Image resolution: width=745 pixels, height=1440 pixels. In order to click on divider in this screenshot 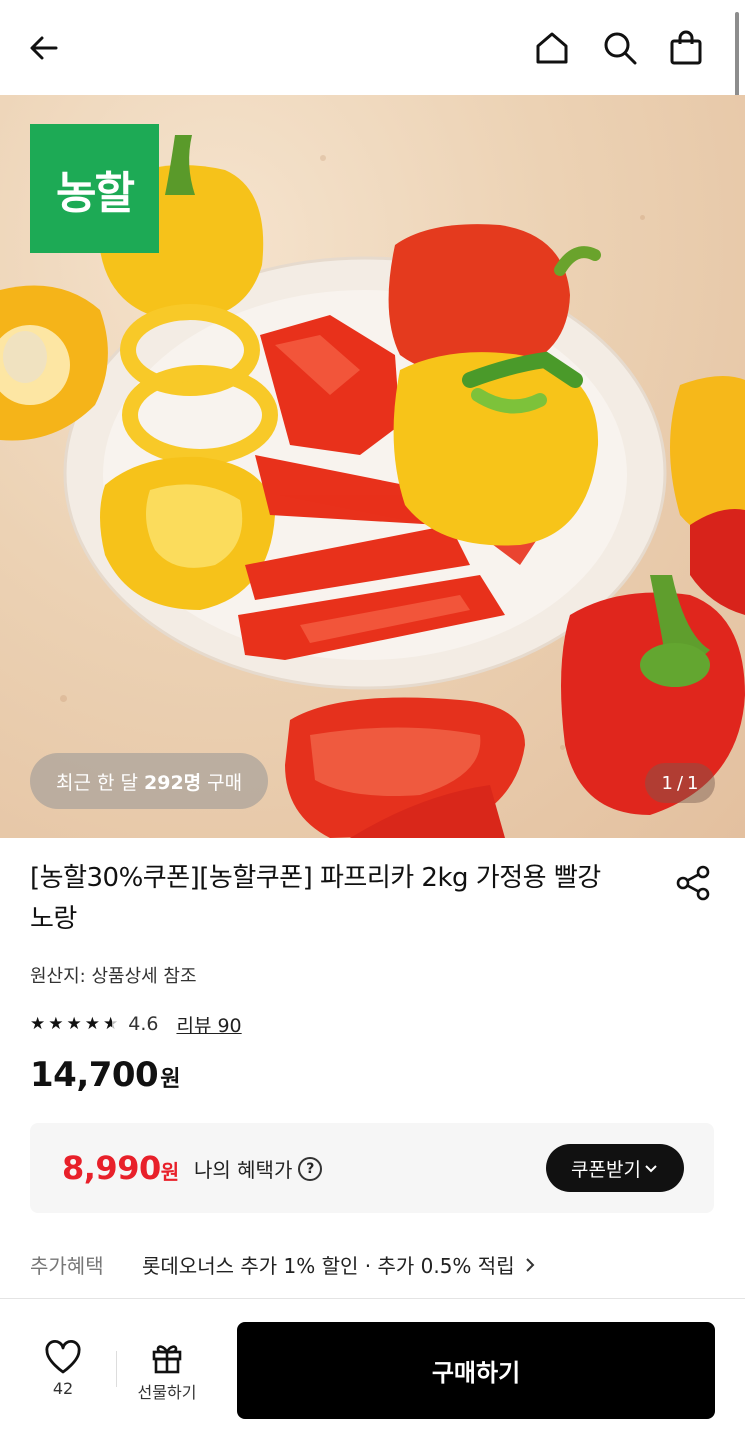, I will do `click(116, 1369)`.